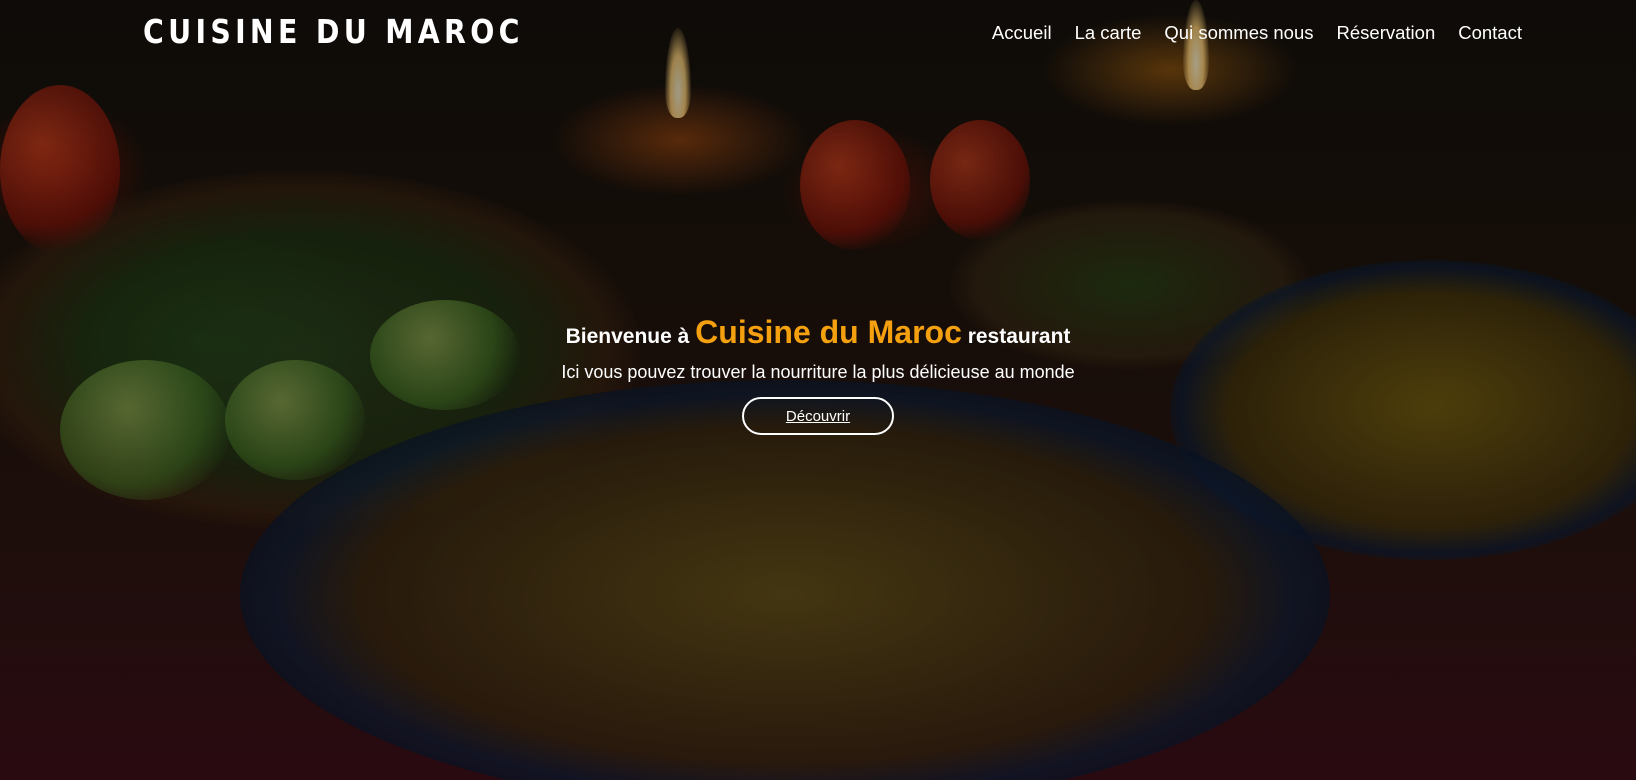 This screenshot has width=1636, height=780. I want to click on discover-button: Découvrir, so click(818, 416).